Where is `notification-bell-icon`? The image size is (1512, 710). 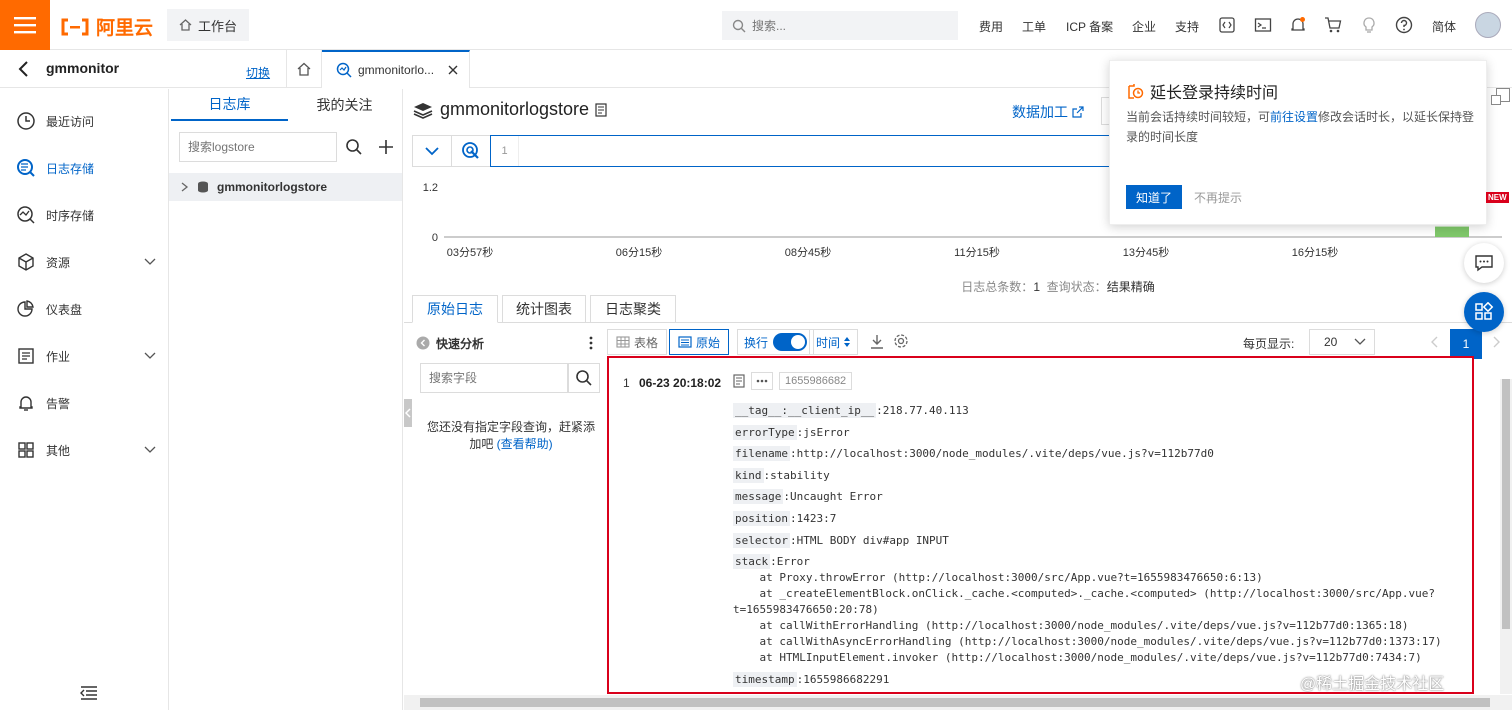
notification-bell-icon is located at coordinates (1298, 25).